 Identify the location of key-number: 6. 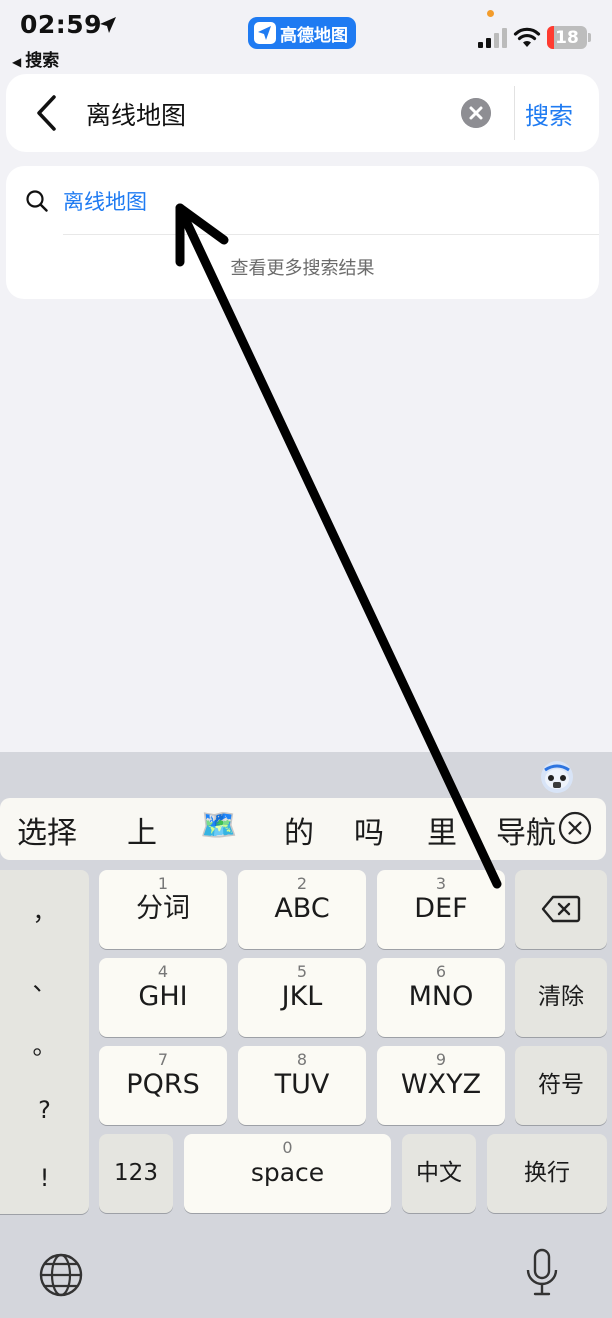
(441, 971).